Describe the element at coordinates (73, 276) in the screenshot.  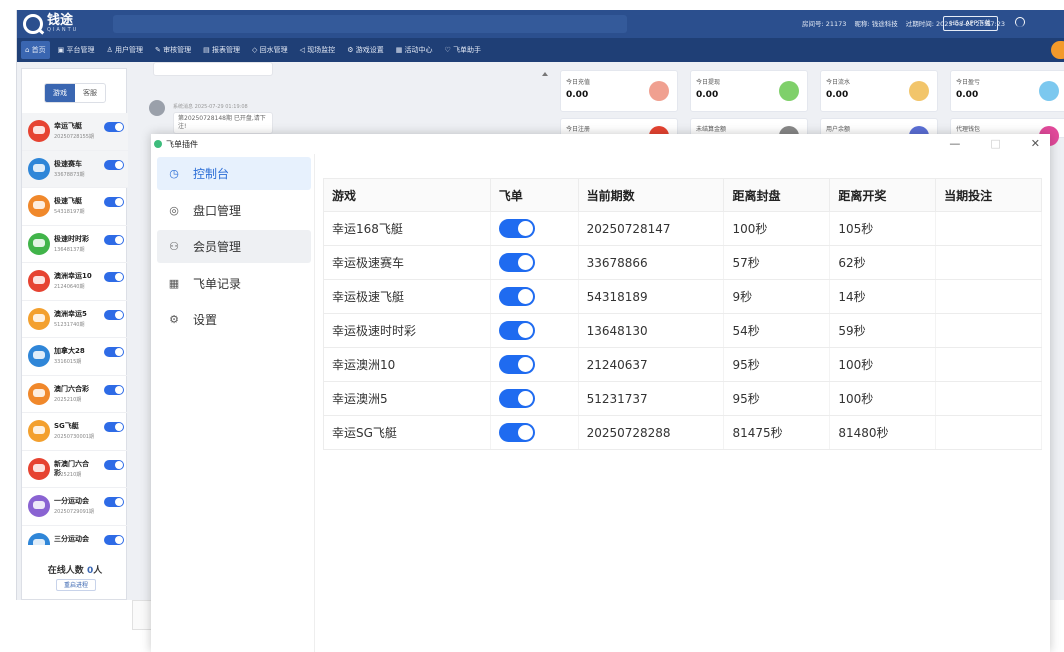
I see `game-name: 澳洲幸运10` at that location.